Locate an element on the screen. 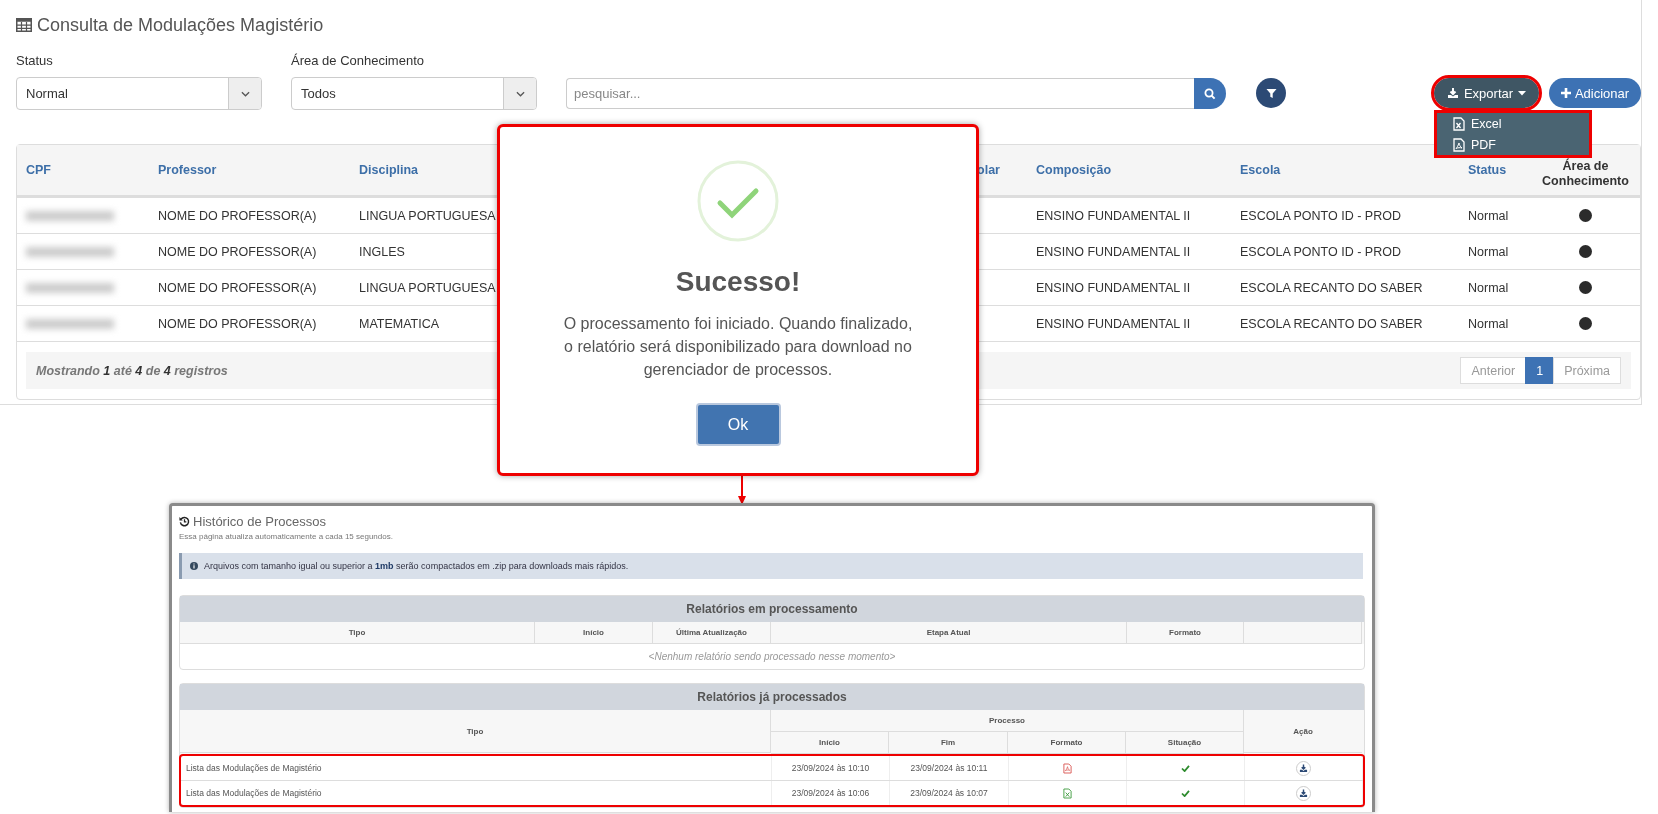 Image resolution: width=1658 pixels, height=814 pixels. ok-button: Ok is located at coordinates (738, 424).